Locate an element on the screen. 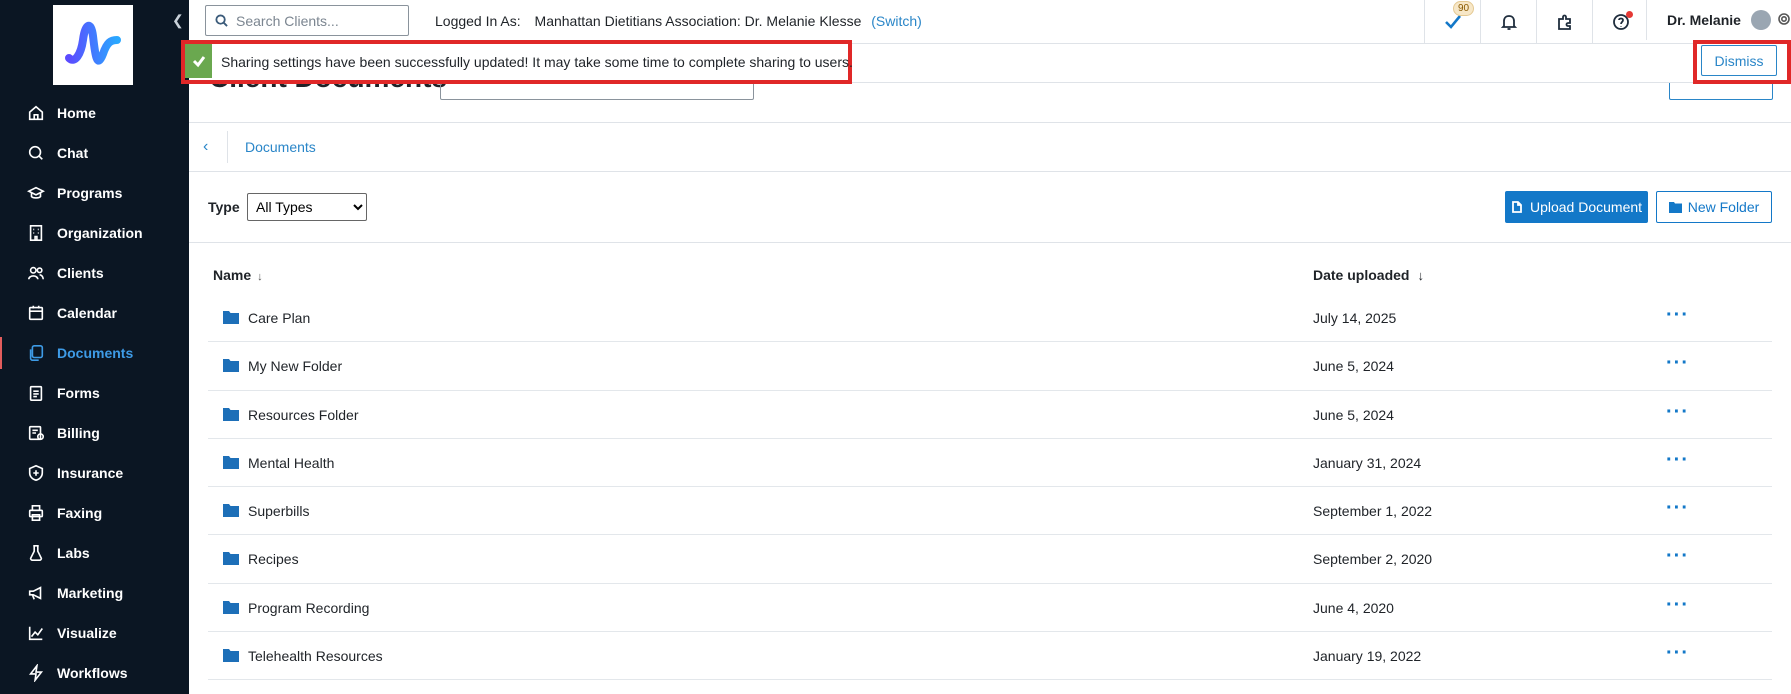 This screenshot has width=1791, height=694. sidebar-item-billing: Billing is located at coordinates (94, 433).